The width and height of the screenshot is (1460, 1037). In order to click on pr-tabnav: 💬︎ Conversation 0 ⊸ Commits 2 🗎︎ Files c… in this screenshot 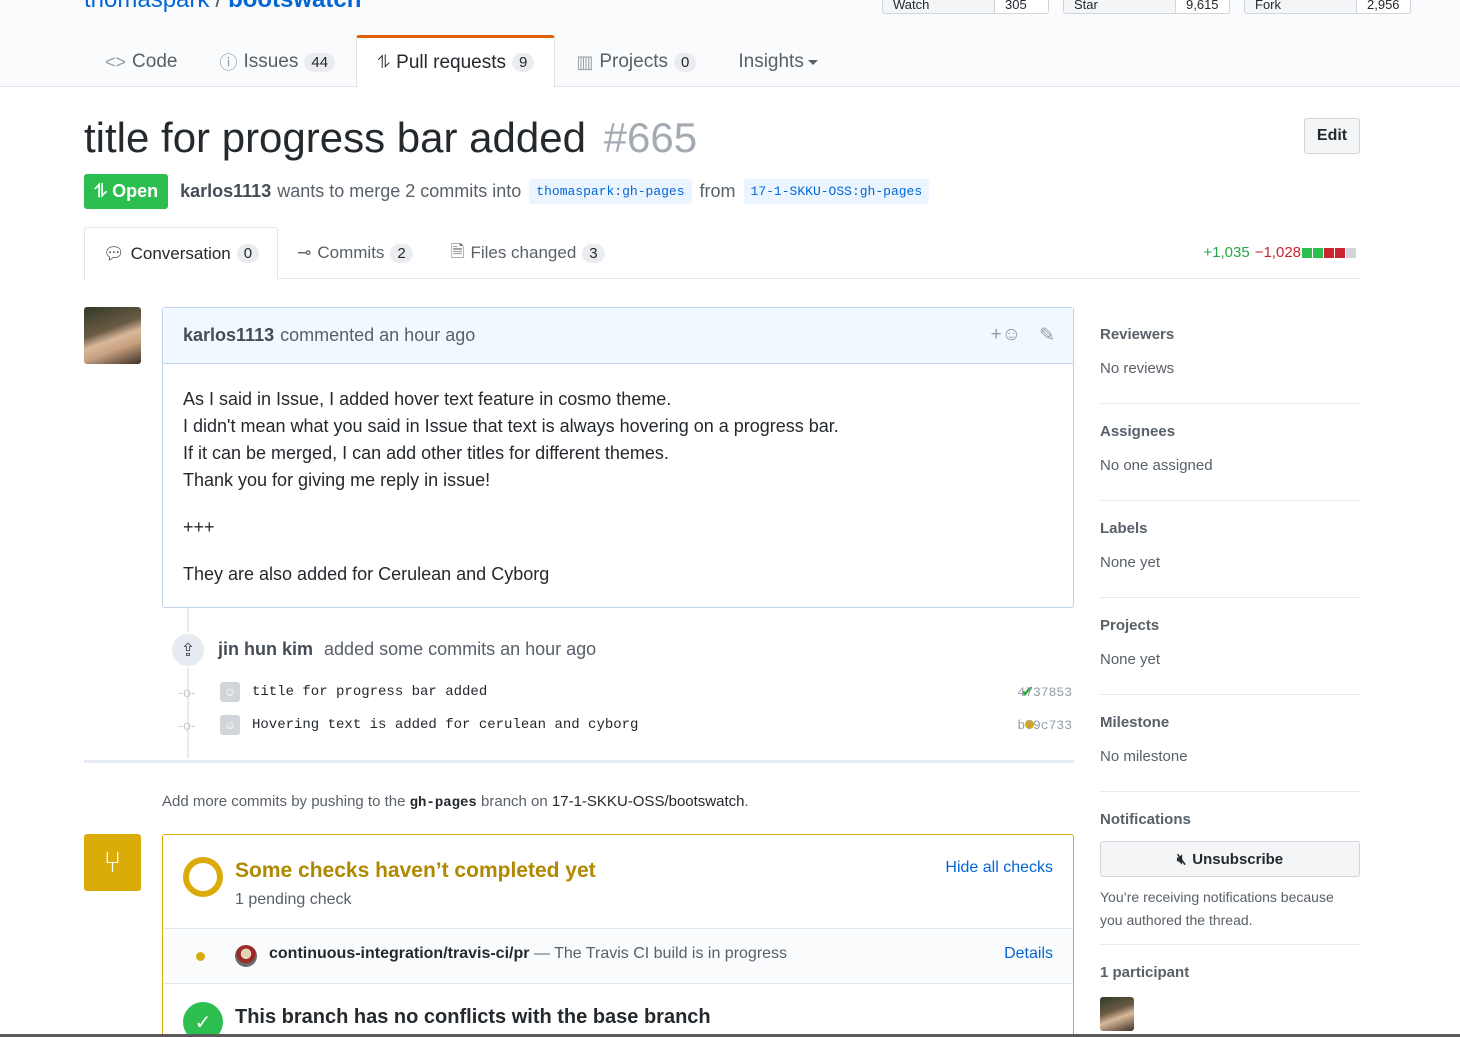, I will do `click(722, 253)`.